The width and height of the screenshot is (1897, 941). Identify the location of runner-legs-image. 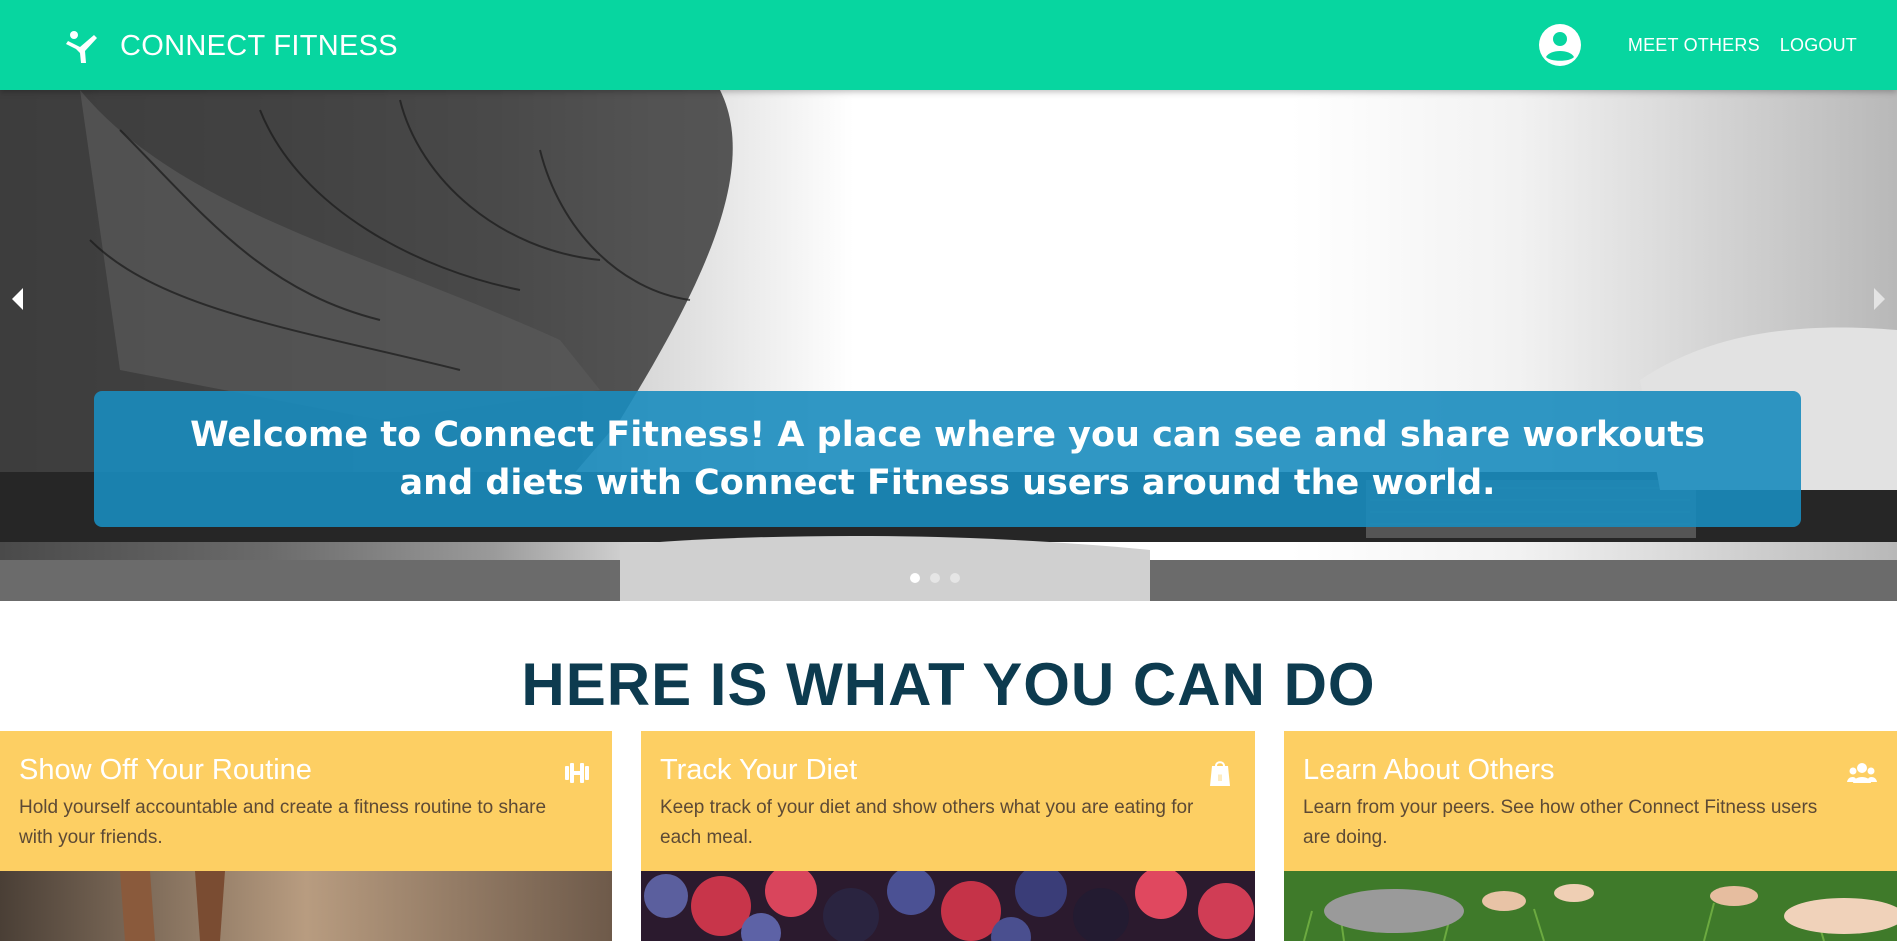
(306, 906).